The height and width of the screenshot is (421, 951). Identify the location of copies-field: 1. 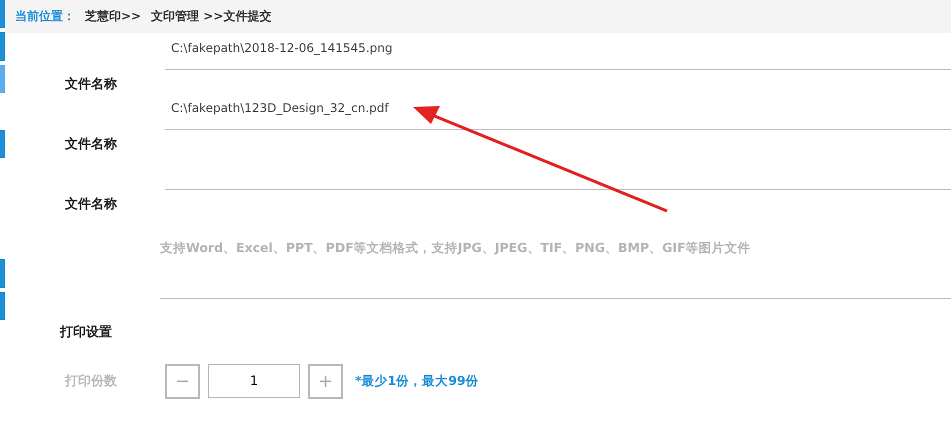
(254, 381).